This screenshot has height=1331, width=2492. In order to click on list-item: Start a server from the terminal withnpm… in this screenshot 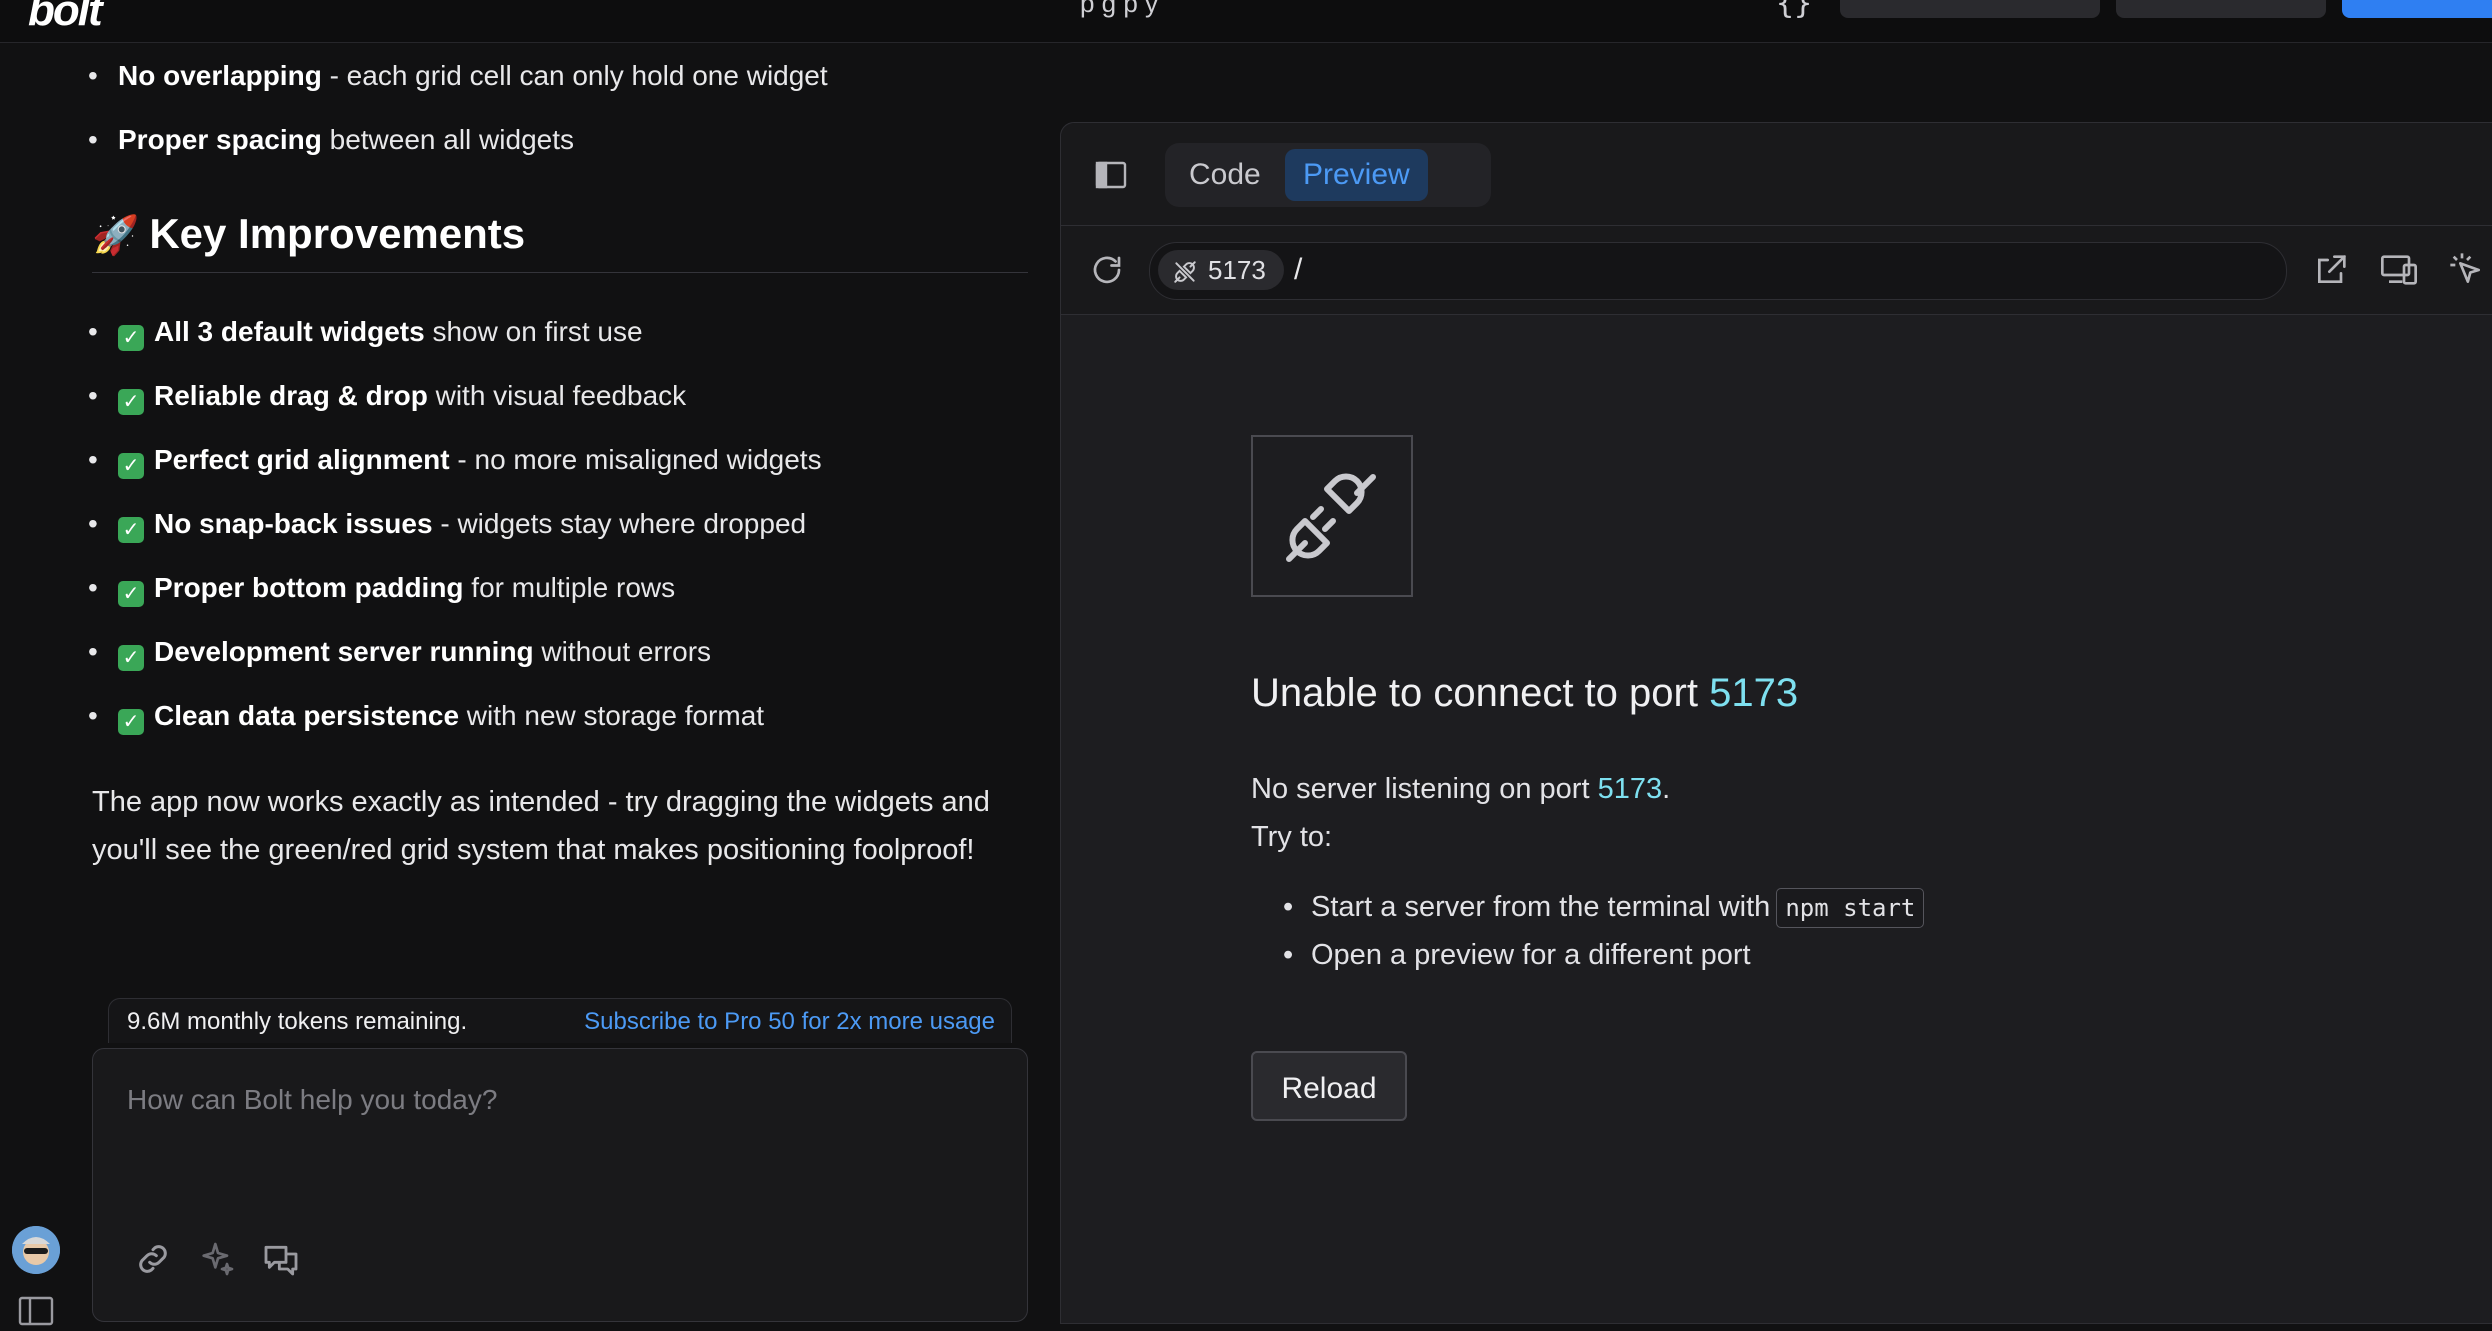, I will do `click(1604, 907)`.